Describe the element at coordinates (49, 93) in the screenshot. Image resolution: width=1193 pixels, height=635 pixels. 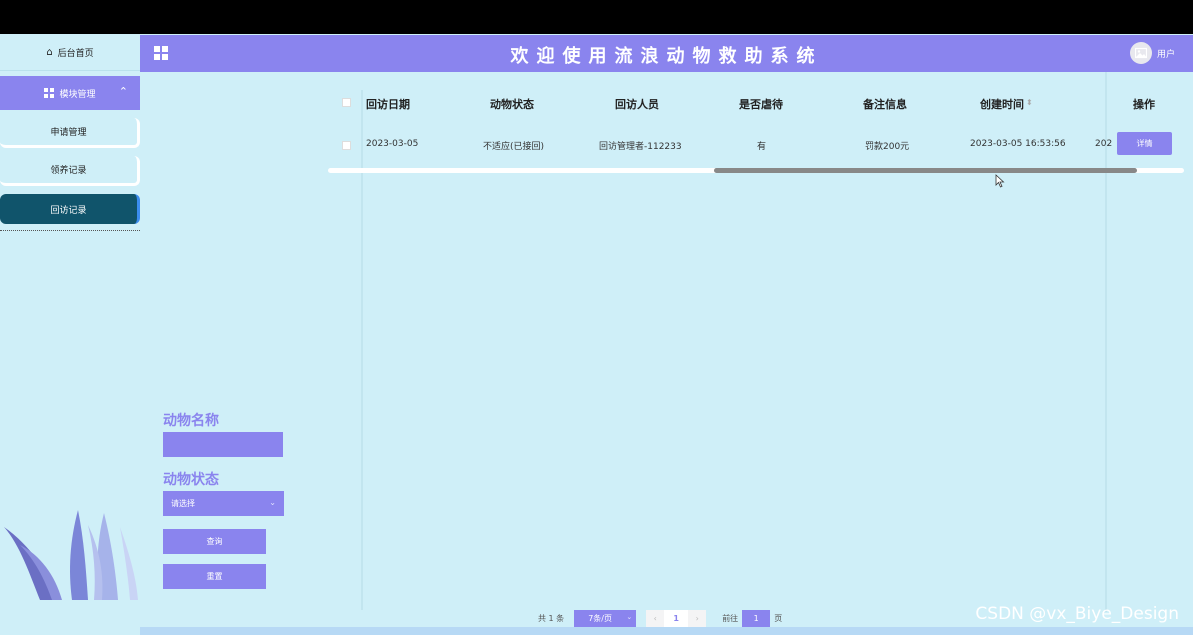
I see `module-grid-icon` at that location.